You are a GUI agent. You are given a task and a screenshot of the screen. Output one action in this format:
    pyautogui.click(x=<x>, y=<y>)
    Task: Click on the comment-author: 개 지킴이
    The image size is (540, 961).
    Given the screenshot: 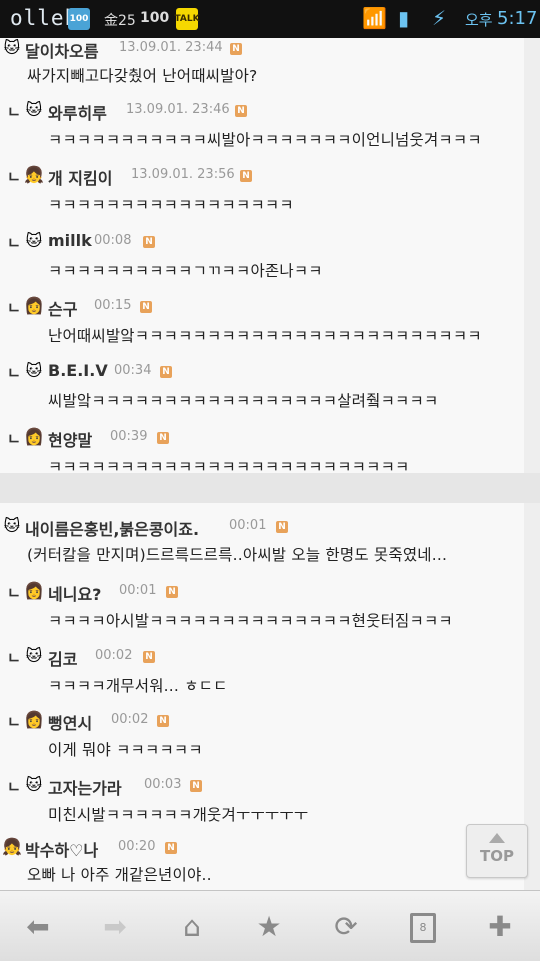 What is the action you would take?
    pyautogui.click(x=80, y=177)
    